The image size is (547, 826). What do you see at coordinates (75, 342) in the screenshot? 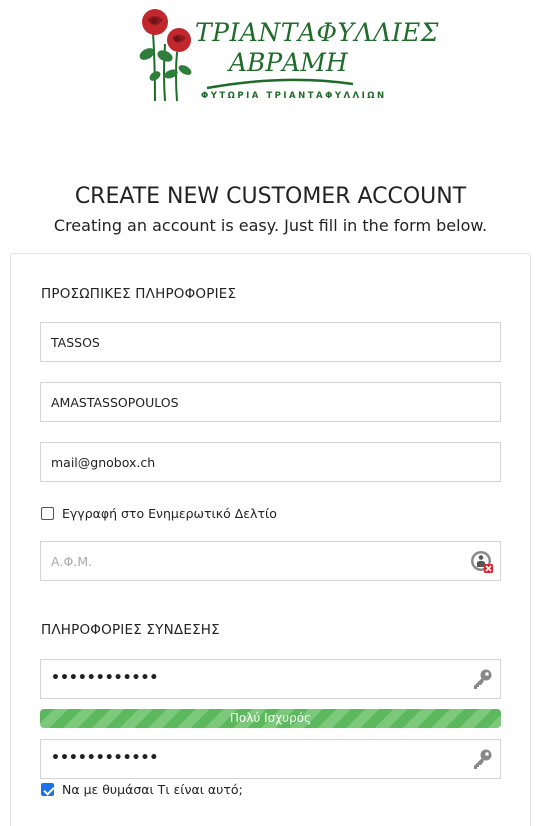
I see `first-name-value: TASSOS` at bounding box center [75, 342].